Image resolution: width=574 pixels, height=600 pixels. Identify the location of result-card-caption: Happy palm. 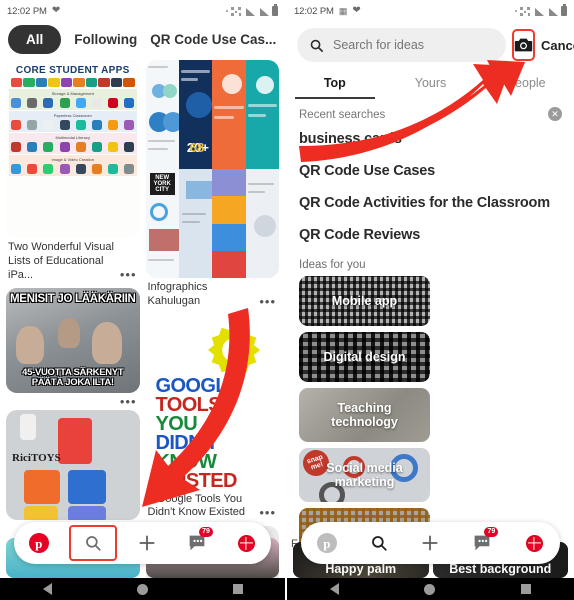
(361, 569).